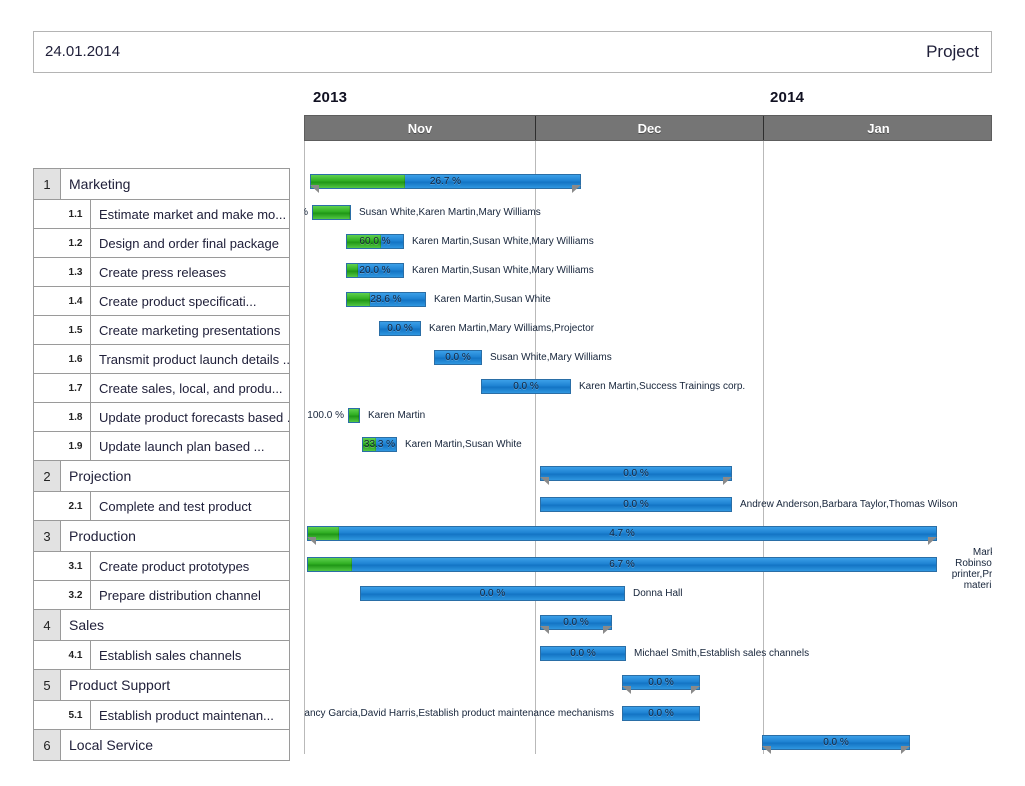 This screenshot has width=1025, height=786. I want to click on task-row: 3.2 Prepare distribution channel, so click(162, 595).